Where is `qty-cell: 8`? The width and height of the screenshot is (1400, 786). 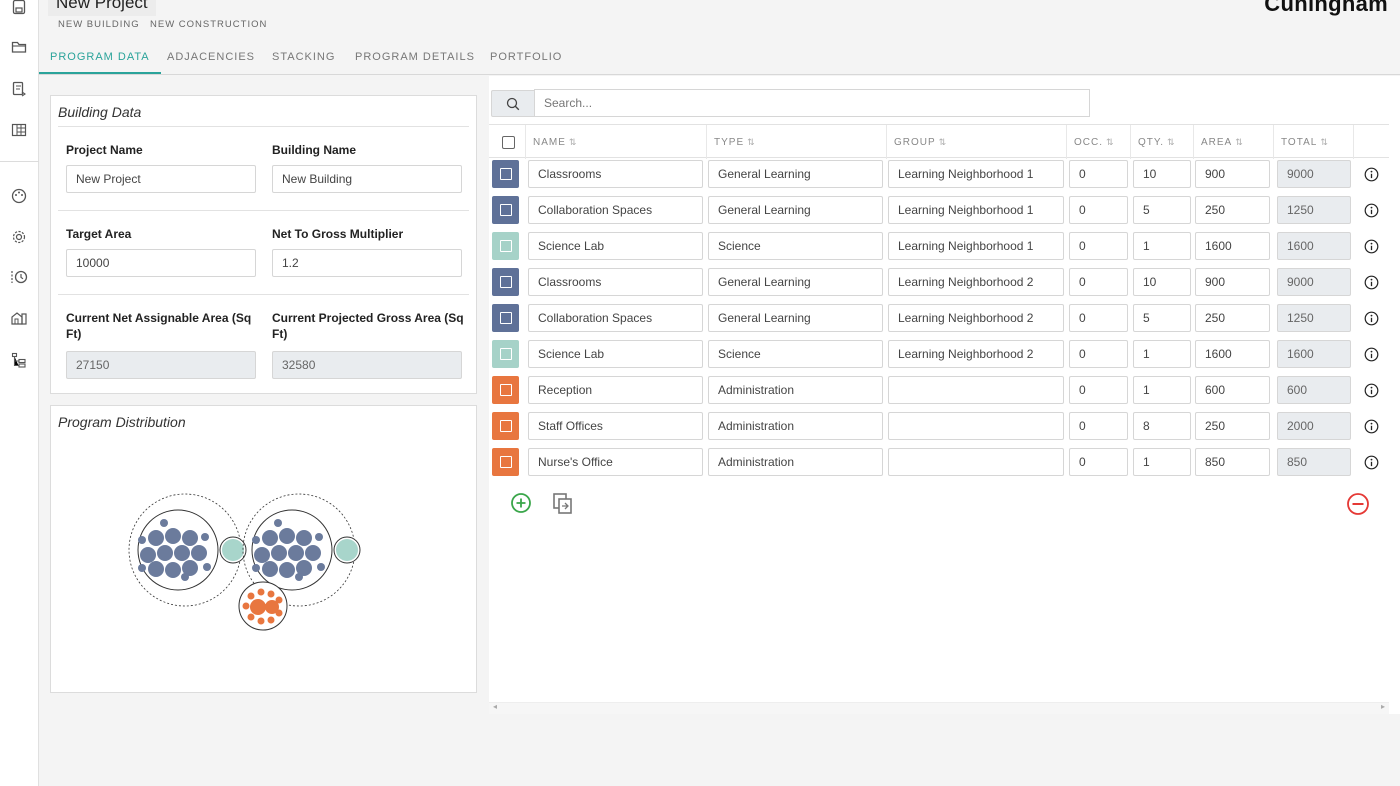
qty-cell: 8 is located at coordinates (1162, 426).